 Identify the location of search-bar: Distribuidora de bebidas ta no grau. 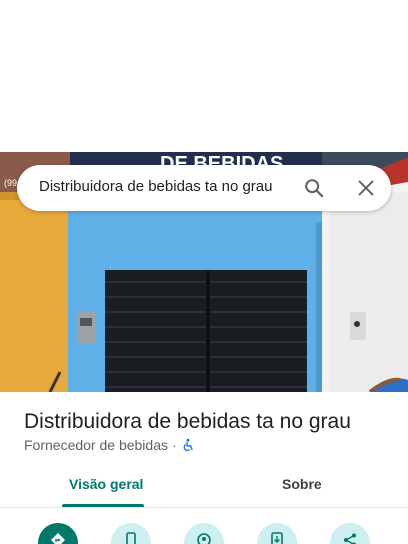
(204, 188).